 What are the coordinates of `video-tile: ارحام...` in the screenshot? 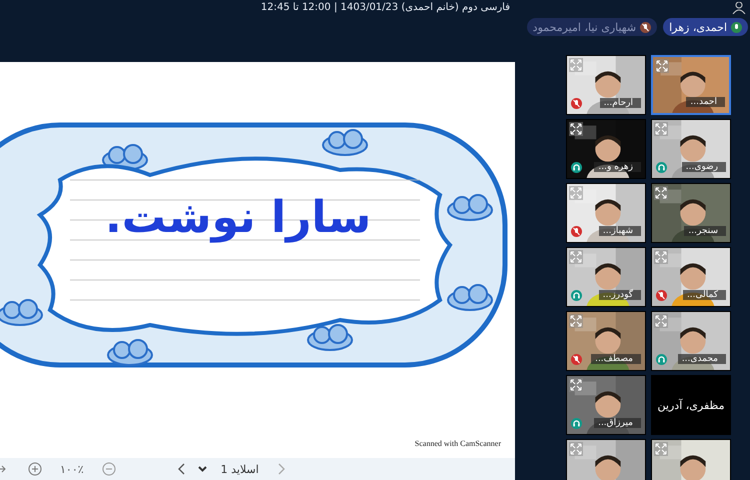 It's located at (606, 85).